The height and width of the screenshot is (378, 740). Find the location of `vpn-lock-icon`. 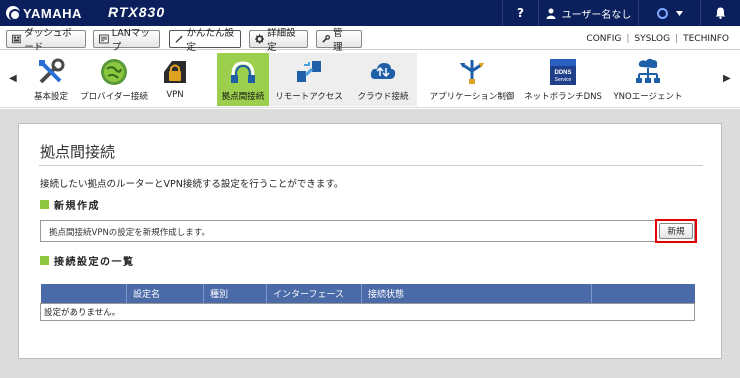

vpn-lock-icon is located at coordinates (175, 72).